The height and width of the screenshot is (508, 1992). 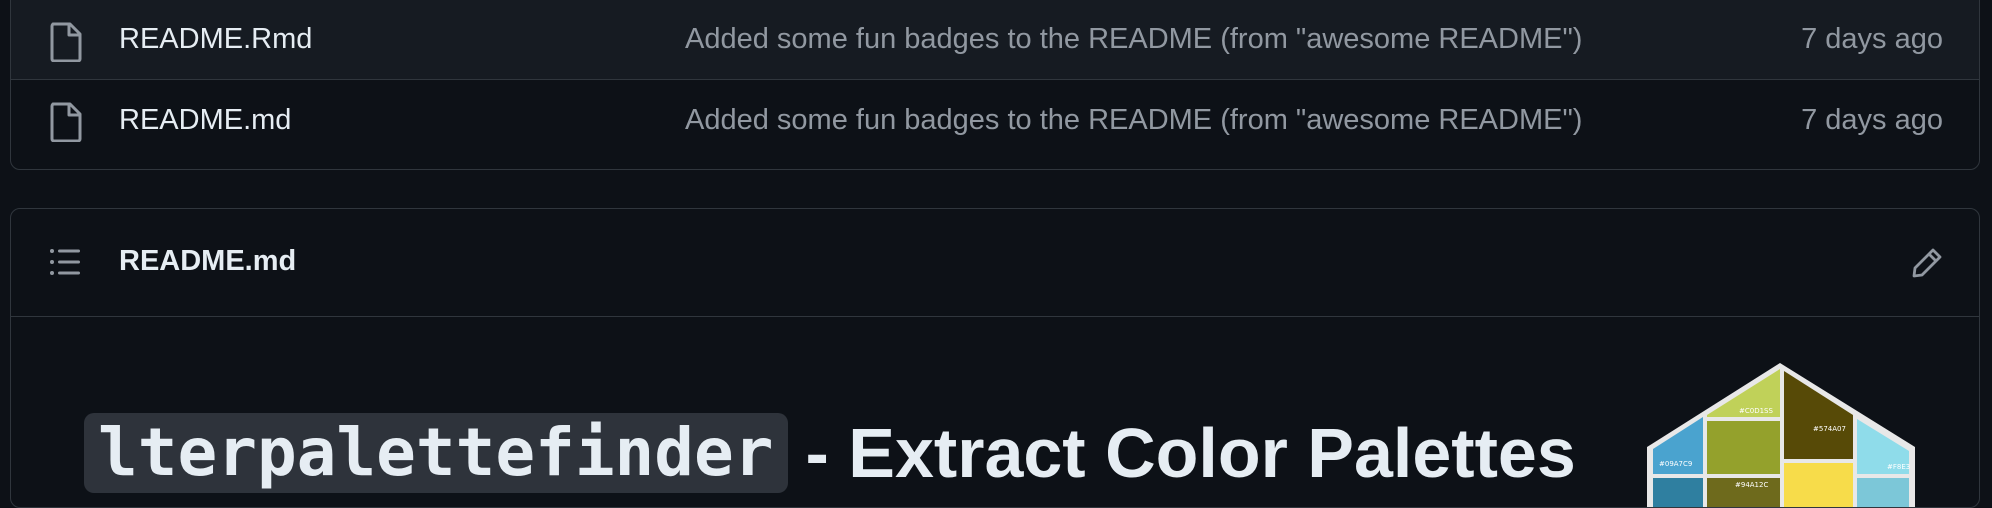 What do you see at coordinates (436, 453) in the screenshot?
I see `package-name-code: lterpalettefinder` at bounding box center [436, 453].